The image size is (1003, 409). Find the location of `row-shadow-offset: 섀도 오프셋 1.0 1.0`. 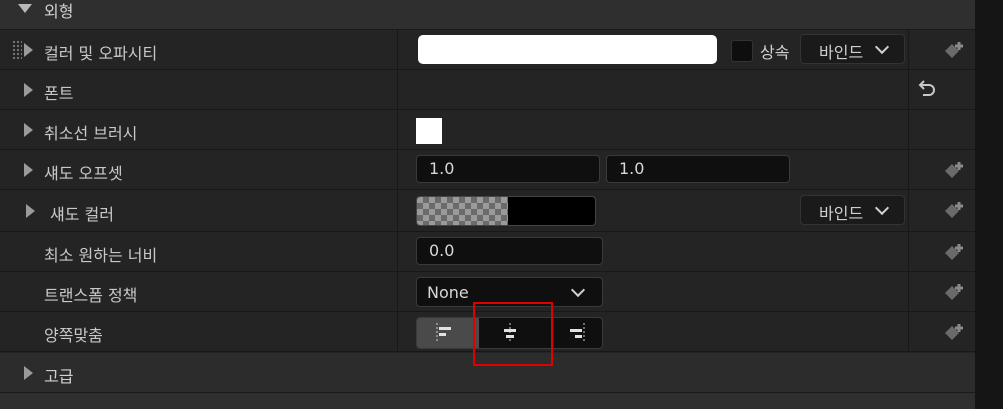

row-shadow-offset: 섀도 오프셋 1.0 1.0 is located at coordinates (487, 170).